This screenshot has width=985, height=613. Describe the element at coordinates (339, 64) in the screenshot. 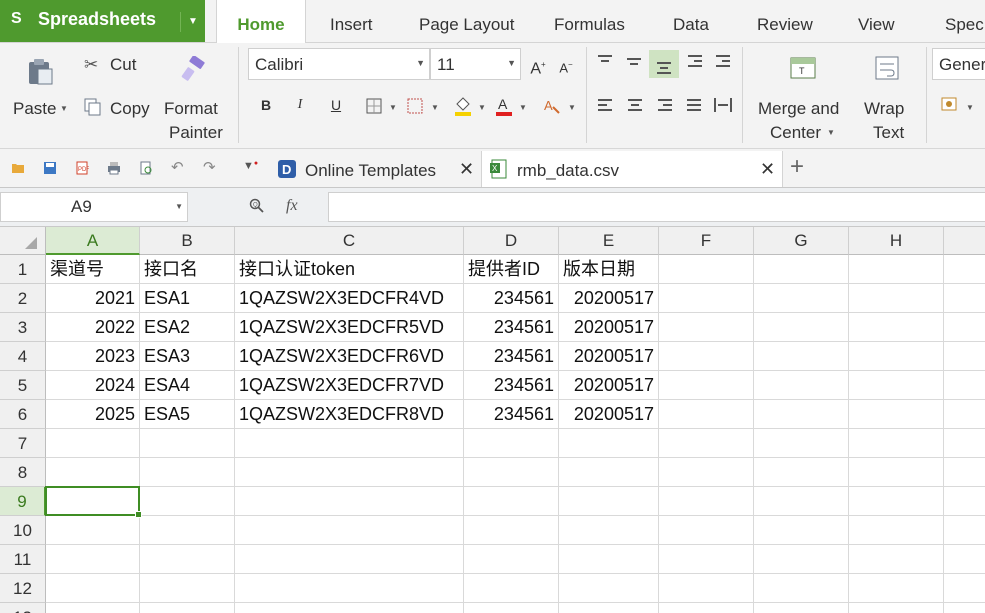

I see `font-name-select: Calibri ▼` at that location.